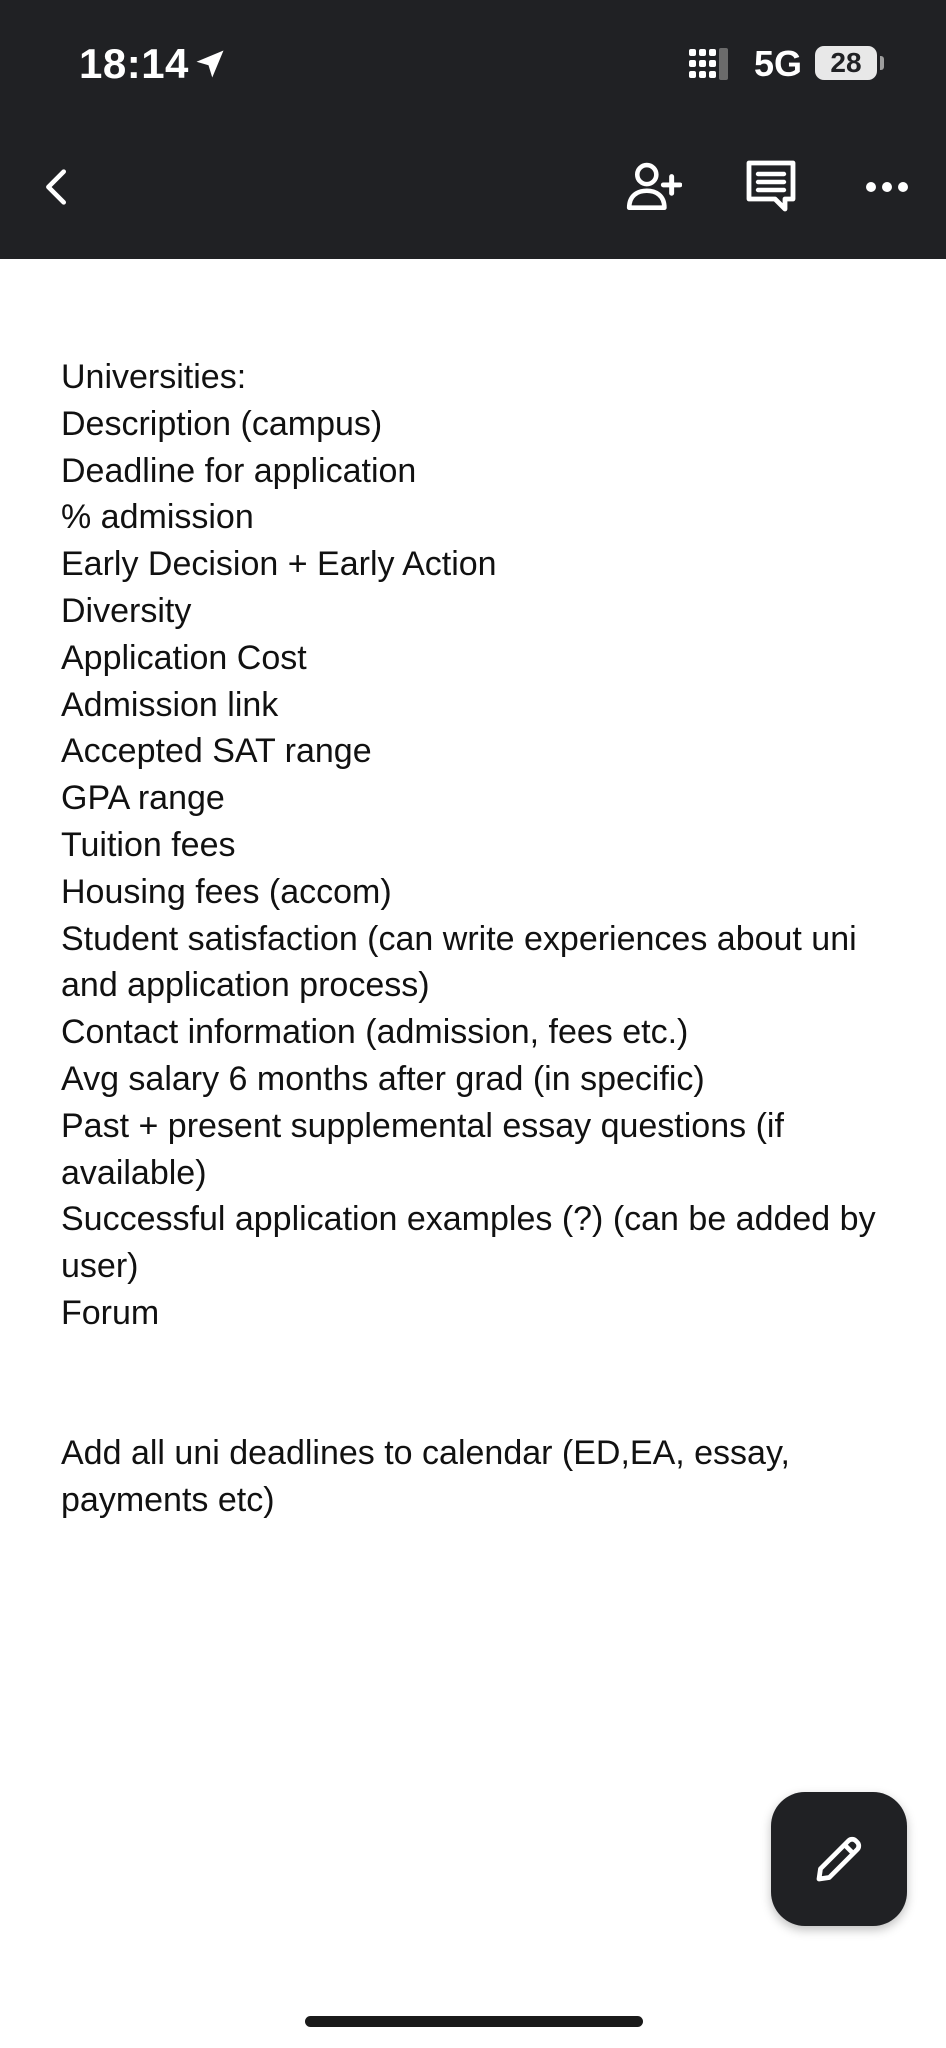 The image size is (946, 2048). Describe the element at coordinates (154, 377) in the screenshot. I see `doc-line: Universities:` at that location.